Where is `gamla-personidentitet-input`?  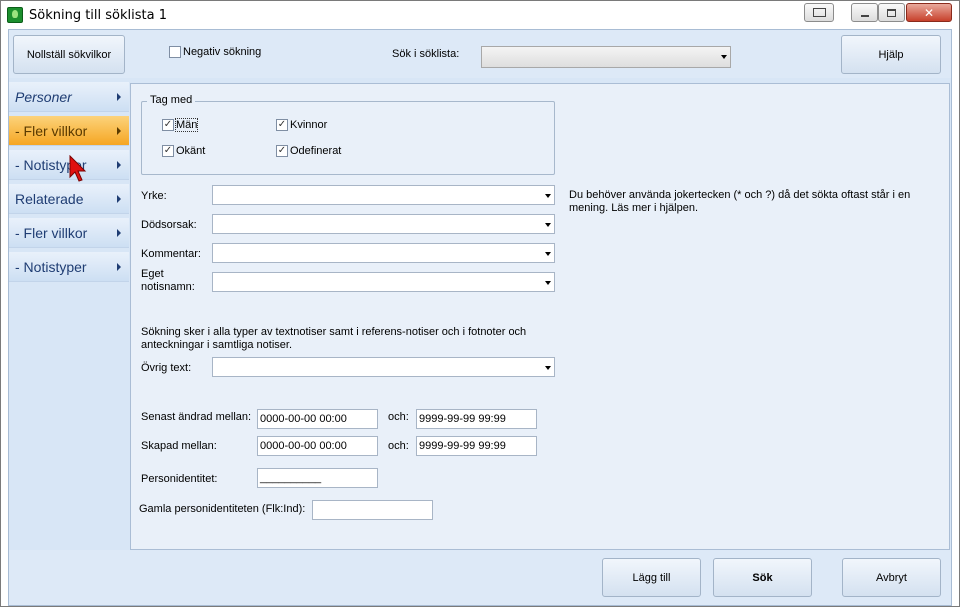
gamla-personidentitet-input is located at coordinates (372, 510).